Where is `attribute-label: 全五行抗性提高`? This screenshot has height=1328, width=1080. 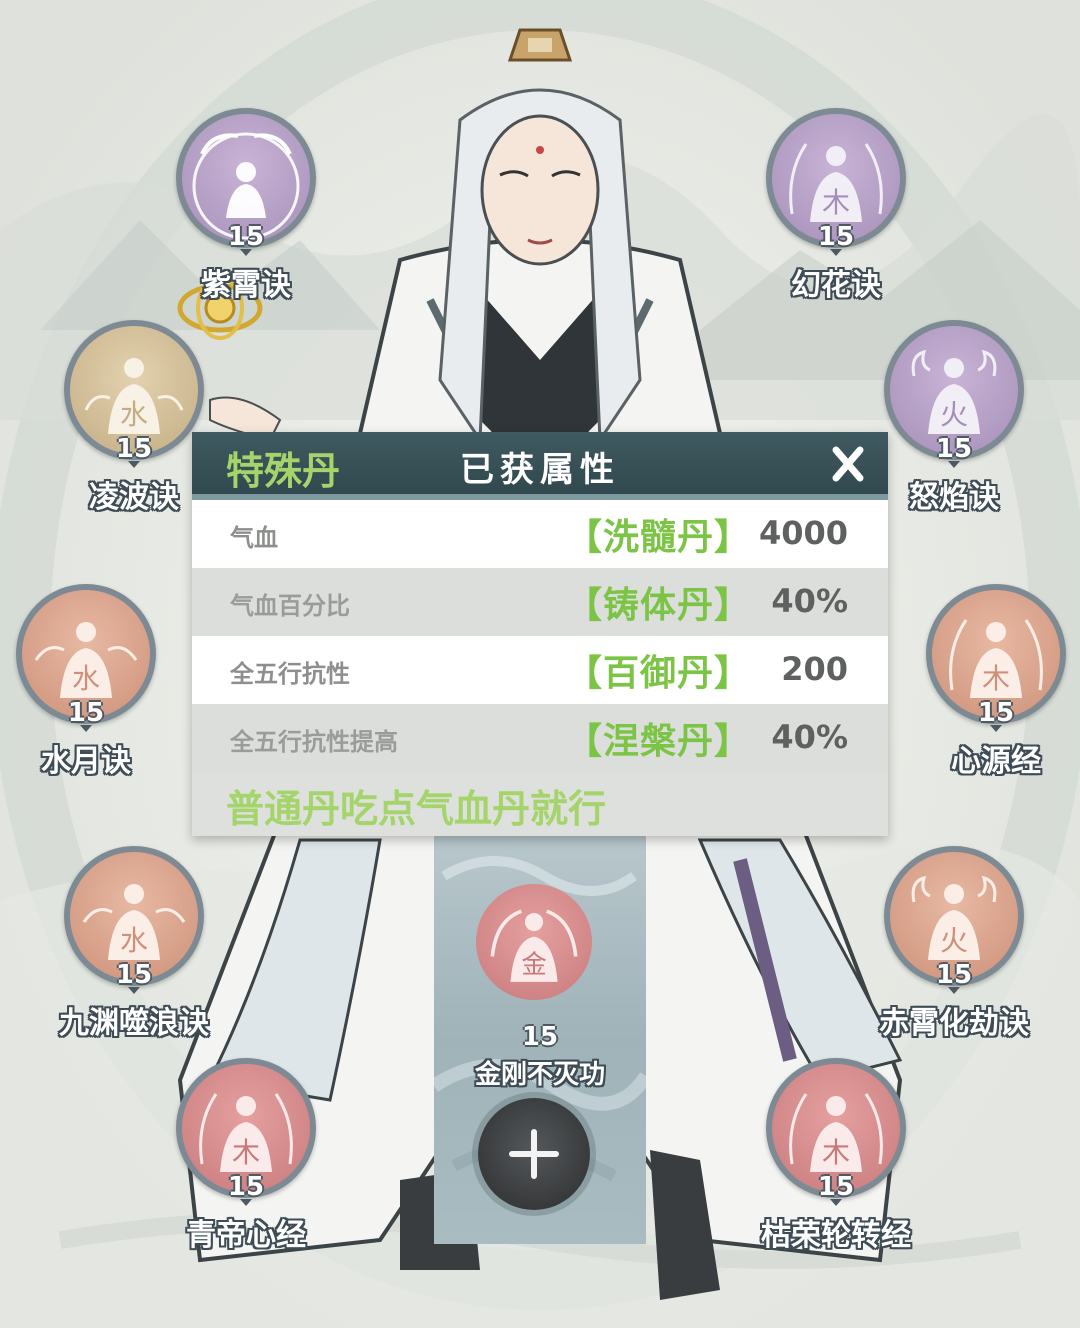
attribute-label: 全五行抗性提高 is located at coordinates (314, 742).